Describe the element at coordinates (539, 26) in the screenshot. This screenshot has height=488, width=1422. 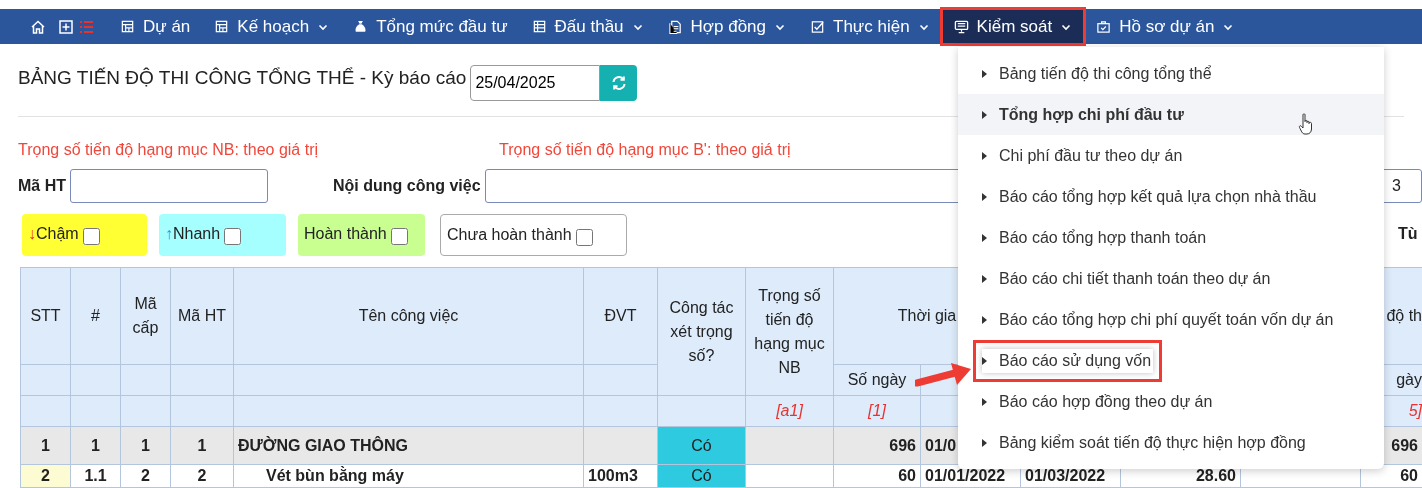
I see `table-icon` at that location.